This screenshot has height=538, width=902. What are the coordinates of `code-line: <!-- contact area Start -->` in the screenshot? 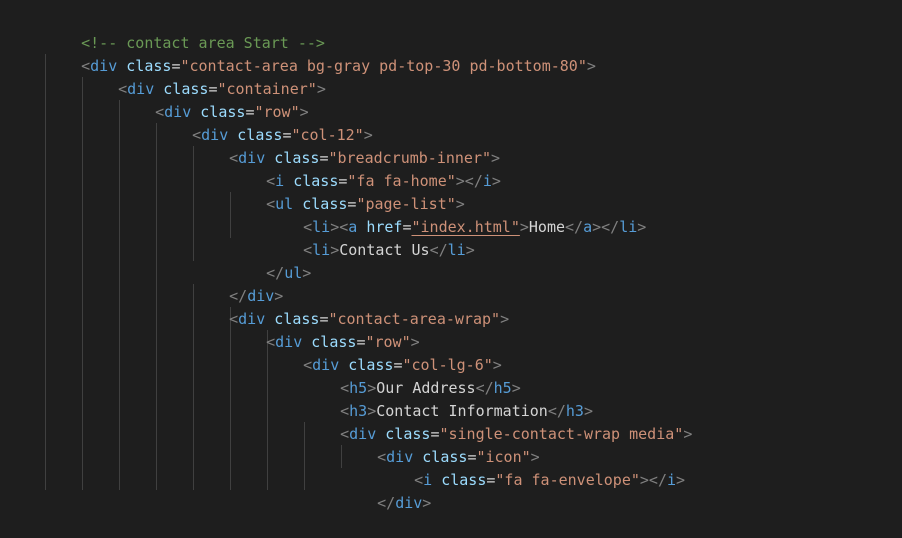 It's located at (185, 30).